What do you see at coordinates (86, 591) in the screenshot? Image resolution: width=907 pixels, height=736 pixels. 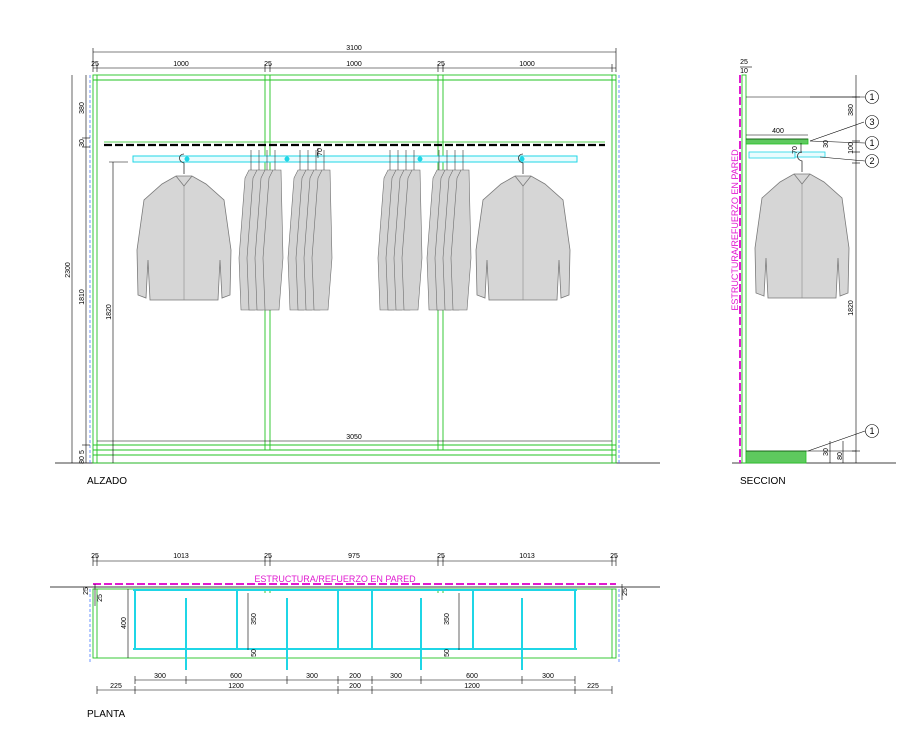 I see `planta-dim-s1: 25` at bounding box center [86, 591].